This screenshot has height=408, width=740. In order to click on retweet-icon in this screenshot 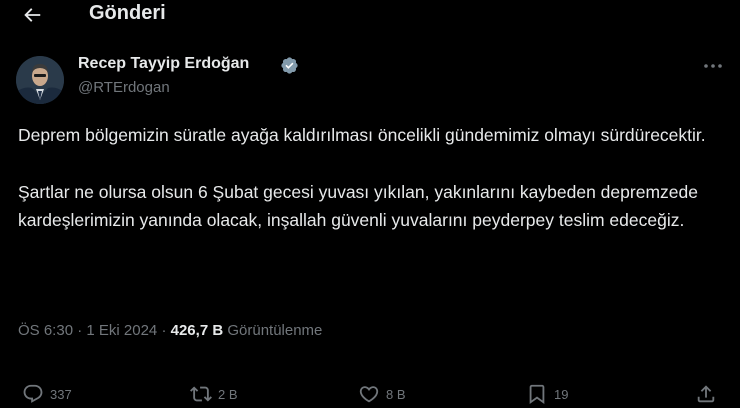, I will do `click(201, 394)`.